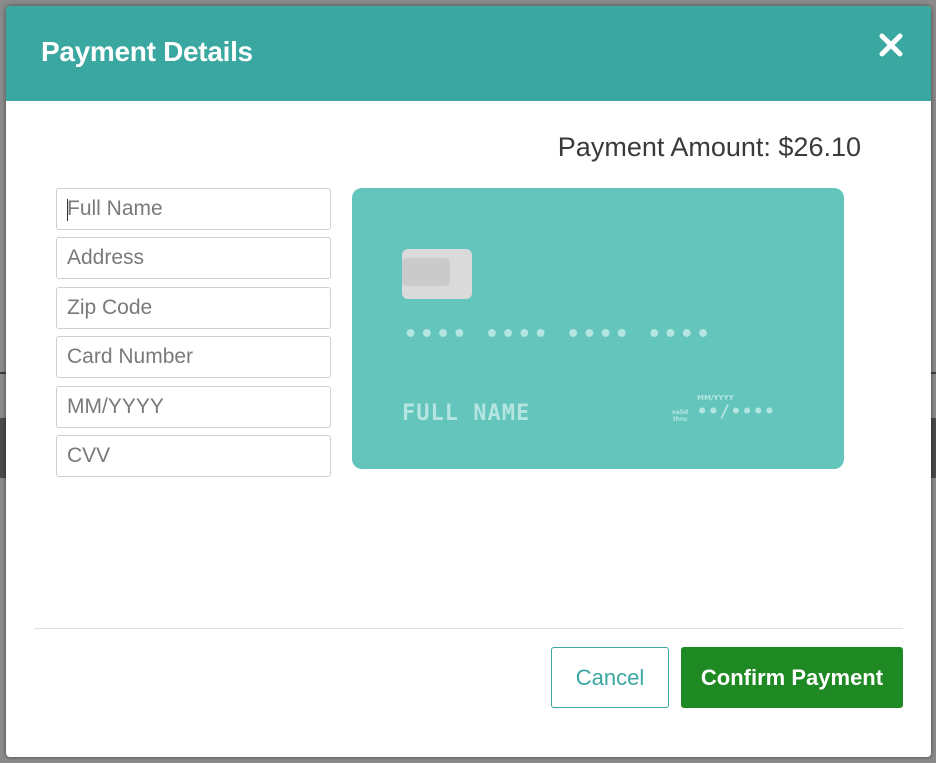  I want to click on cvv-input, so click(193, 456).